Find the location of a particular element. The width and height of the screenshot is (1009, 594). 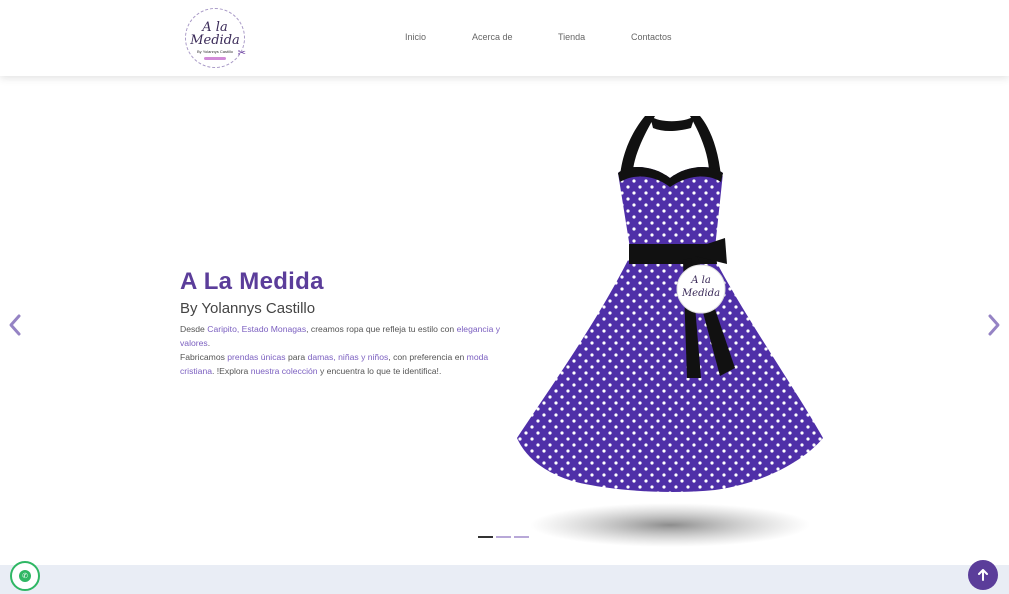

hero-subtitle: By Yolannys Castillo is located at coordinates (248, 308).